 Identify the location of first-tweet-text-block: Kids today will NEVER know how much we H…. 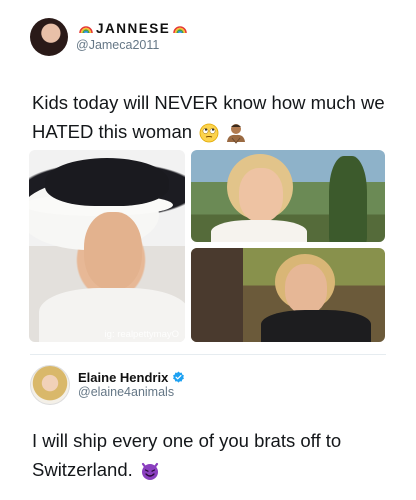
(212, 117).